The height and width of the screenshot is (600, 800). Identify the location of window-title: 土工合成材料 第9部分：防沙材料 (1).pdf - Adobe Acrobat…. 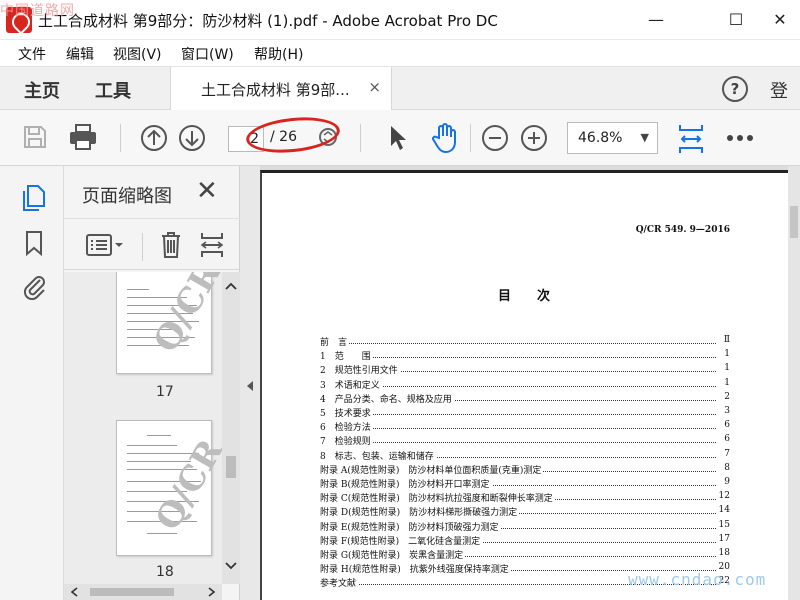
(268, 21).